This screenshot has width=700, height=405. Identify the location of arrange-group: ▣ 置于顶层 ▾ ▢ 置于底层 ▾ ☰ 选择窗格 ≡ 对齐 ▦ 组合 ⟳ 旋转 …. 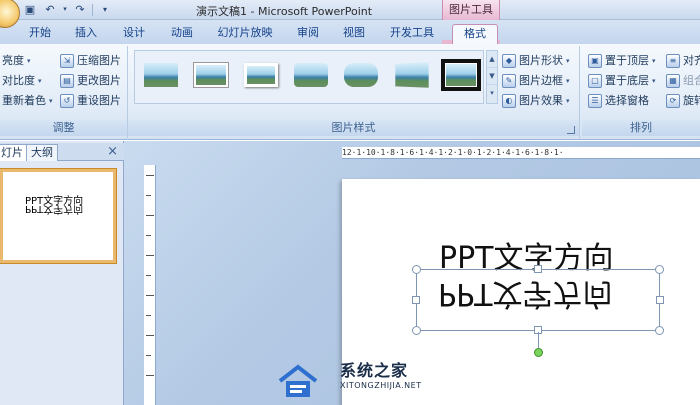
(641, 92).